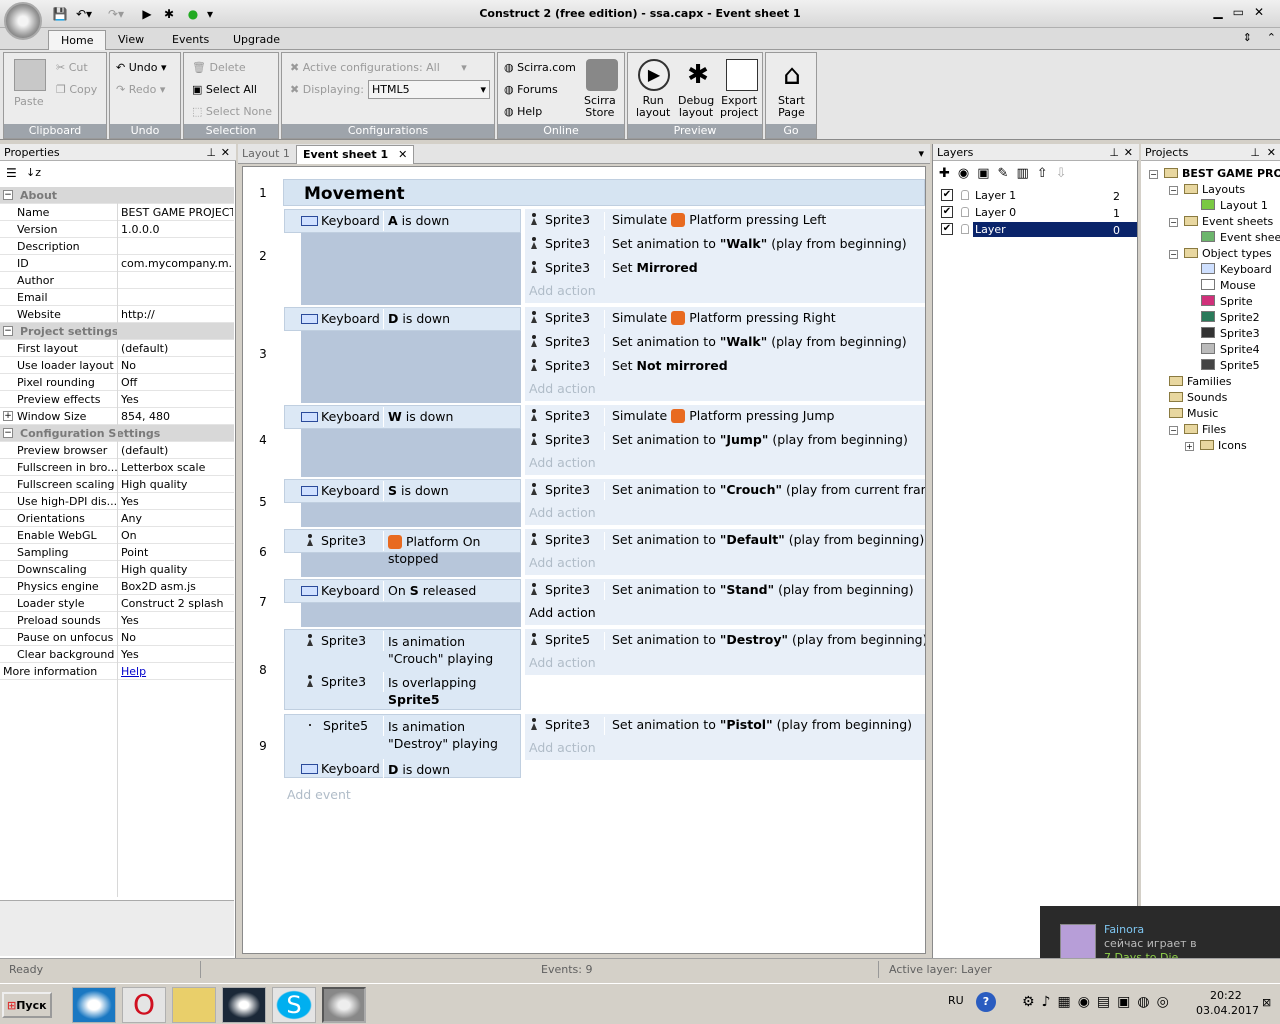 The height and width of the screenshot is (1024, 1280). What do you see at coordinates (1207, 189) in the screenshot?
I see `project-tree-node: − Layouts` at bounding box center [1207, 189].